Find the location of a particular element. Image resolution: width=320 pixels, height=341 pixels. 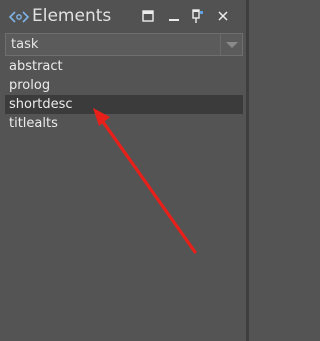

combobox-dropdown-button is located at coordinates (231, 44).